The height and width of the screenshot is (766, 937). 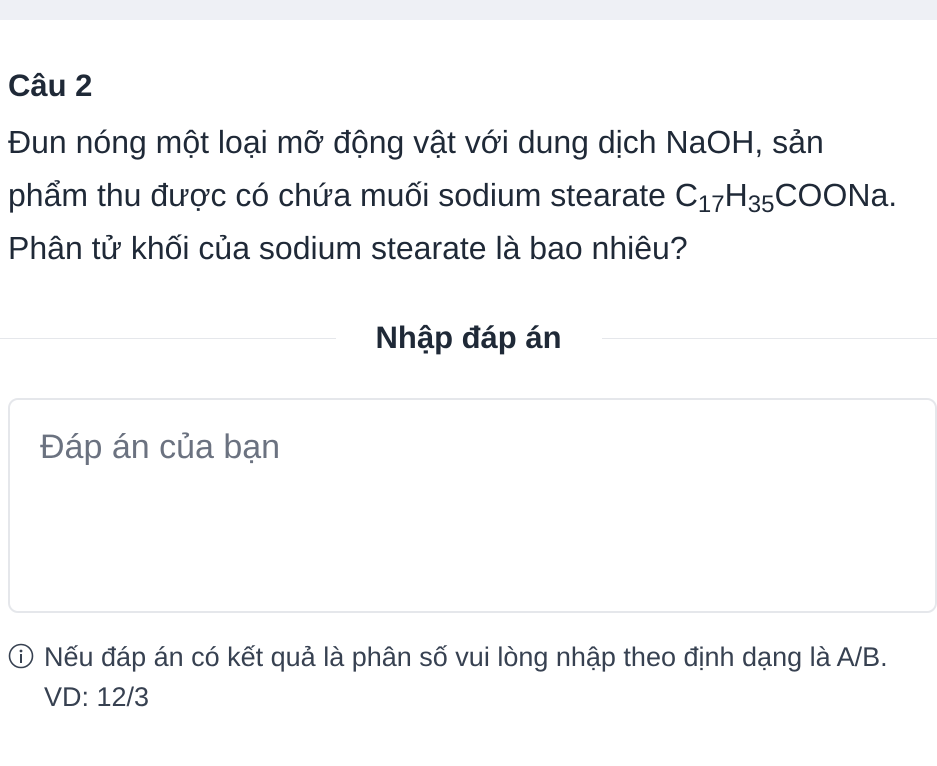 I want to click on question-title: Câu 2, so click(x=51, y=86).